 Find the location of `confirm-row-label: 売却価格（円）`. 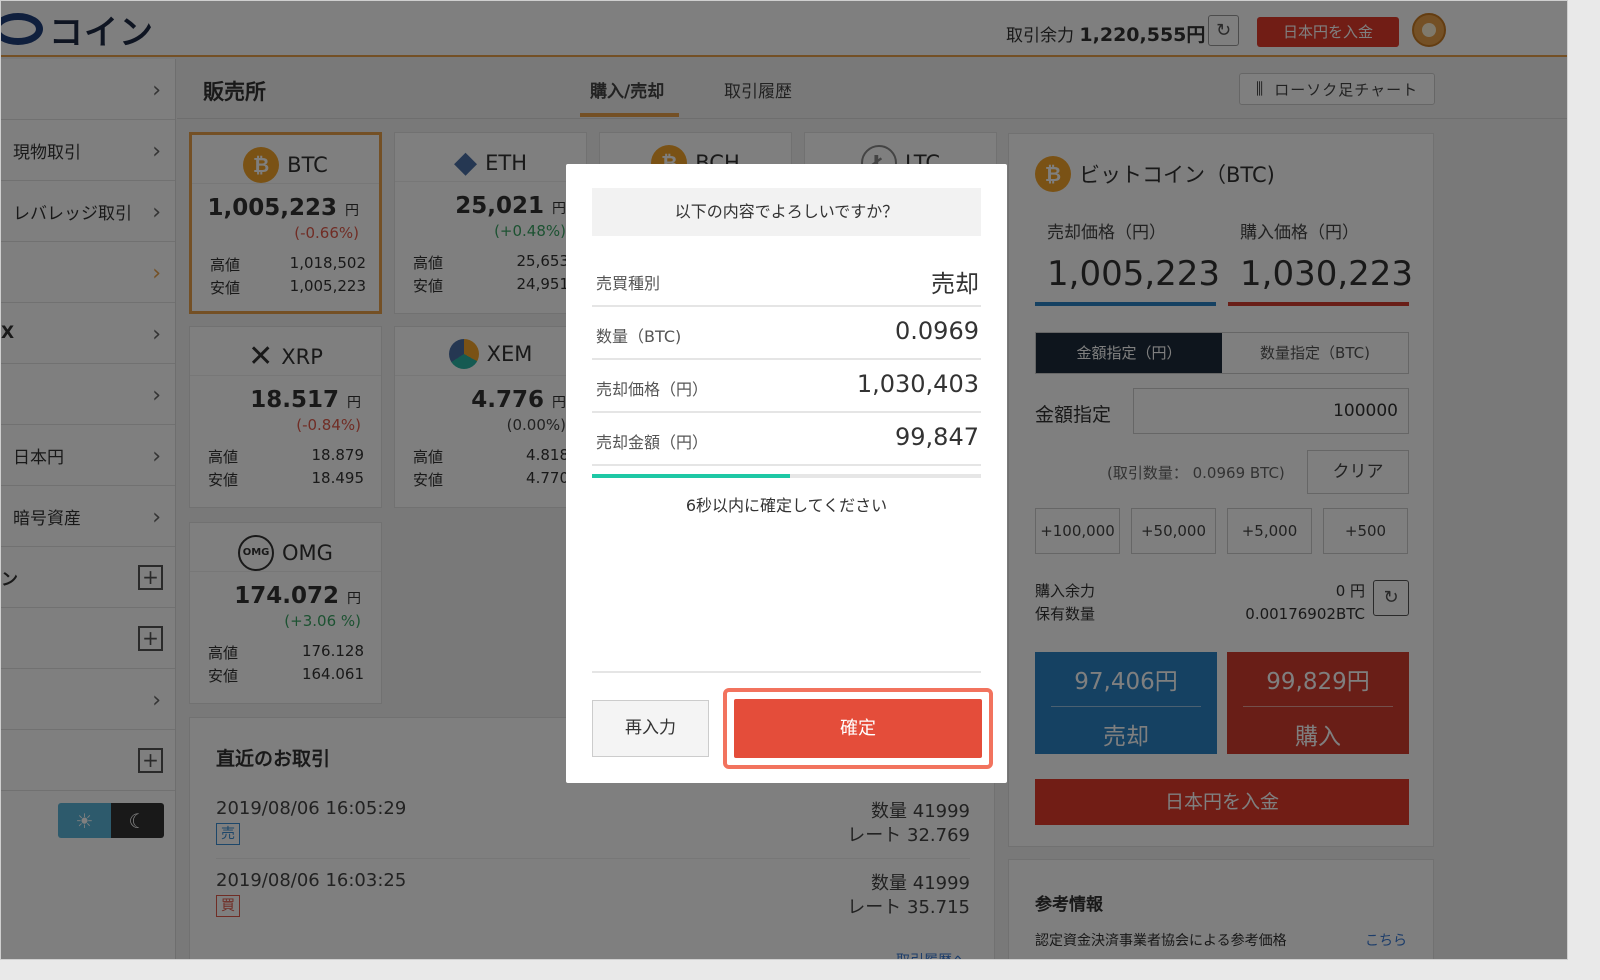

confirm-row-label: 売却価格（円） is located at coordinates (652, 389).